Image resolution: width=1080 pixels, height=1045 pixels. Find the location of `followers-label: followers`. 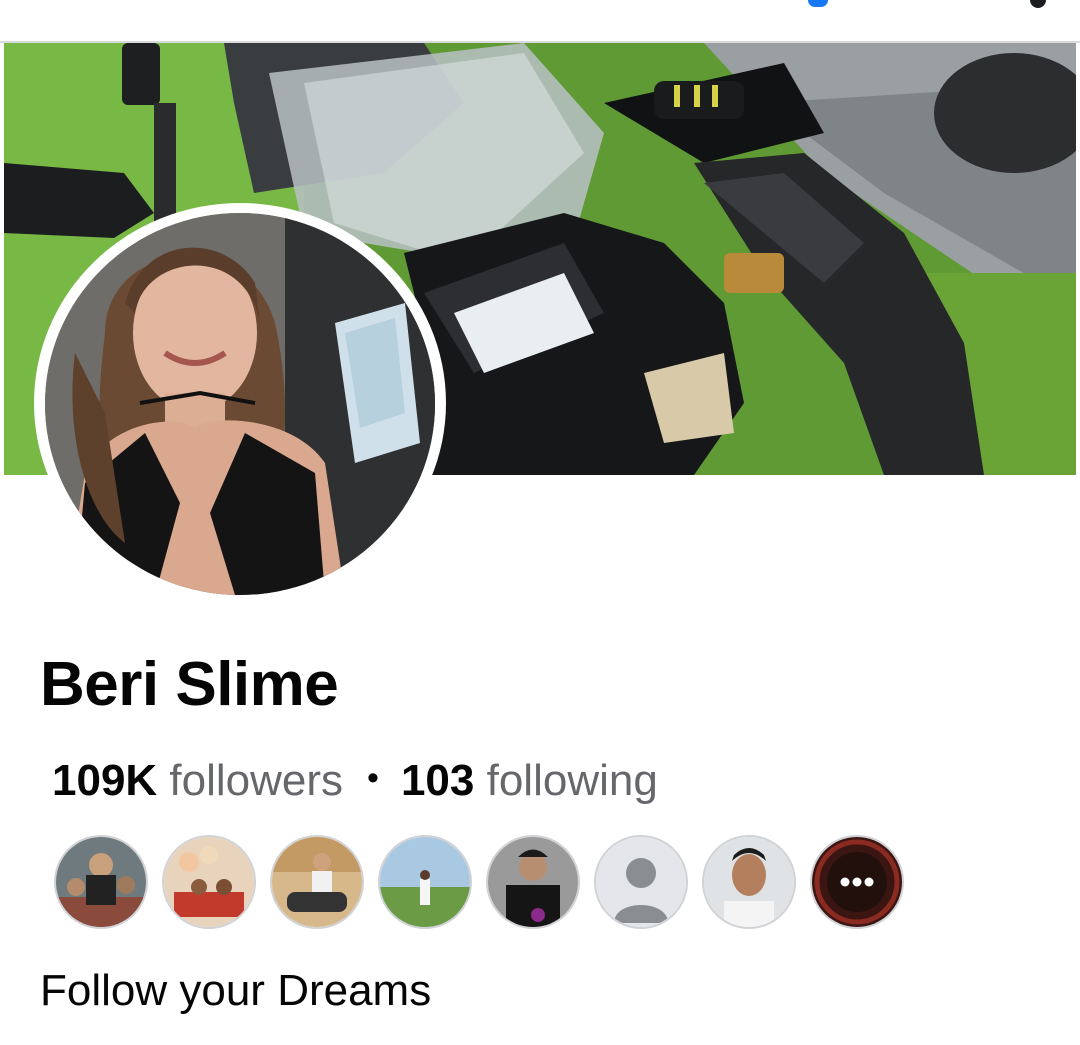

followers-label: followers is located at coordinates (256, 780).